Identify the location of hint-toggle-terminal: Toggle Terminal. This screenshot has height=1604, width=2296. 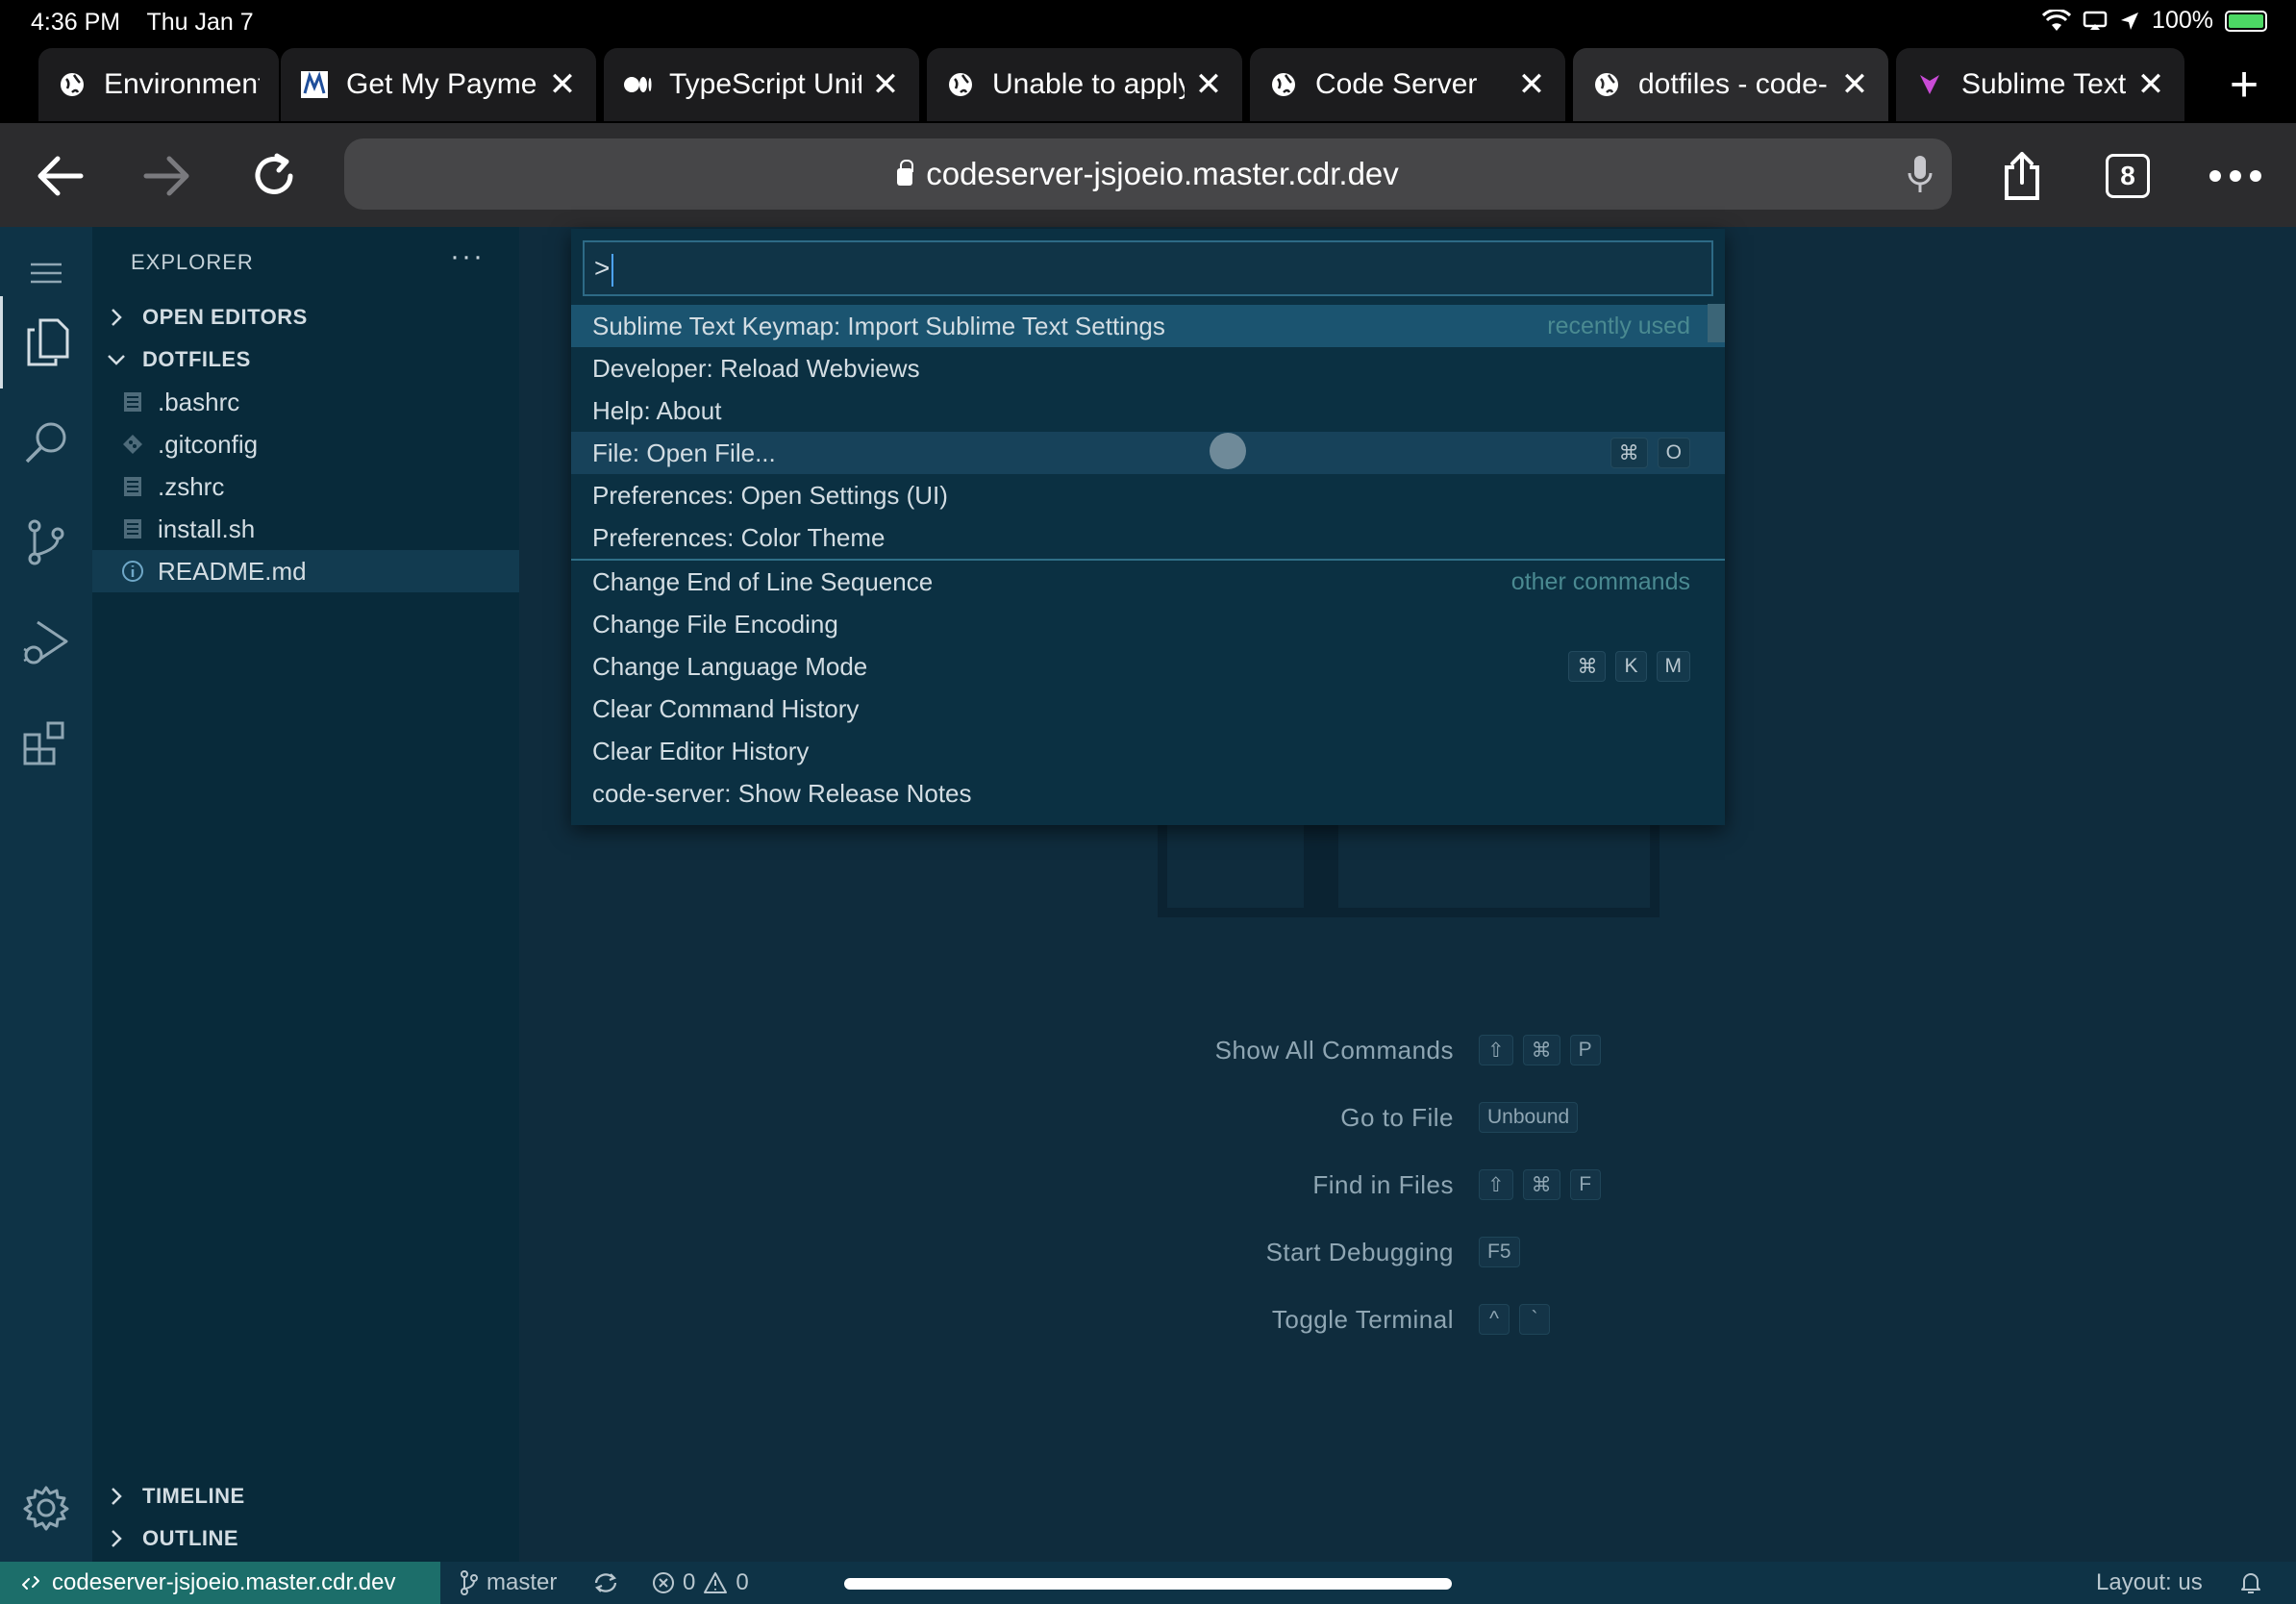
(1362, 1319).